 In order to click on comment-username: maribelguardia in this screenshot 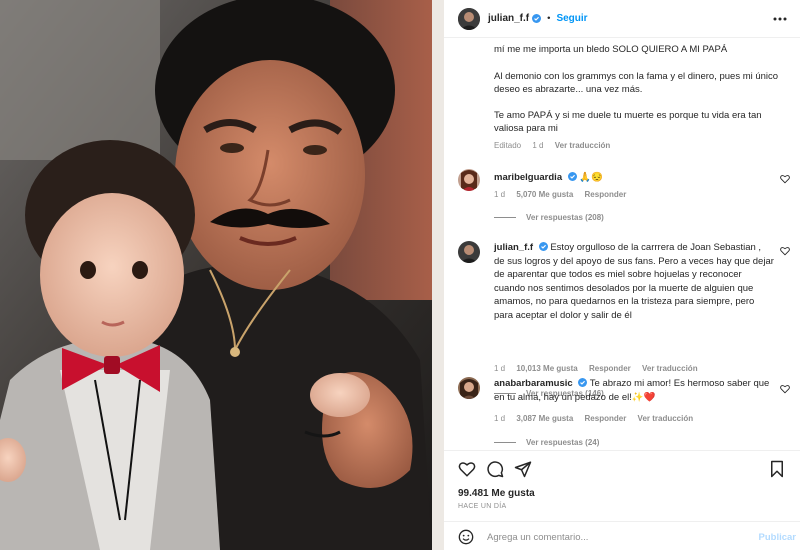, I will do `click(528, 177)`.